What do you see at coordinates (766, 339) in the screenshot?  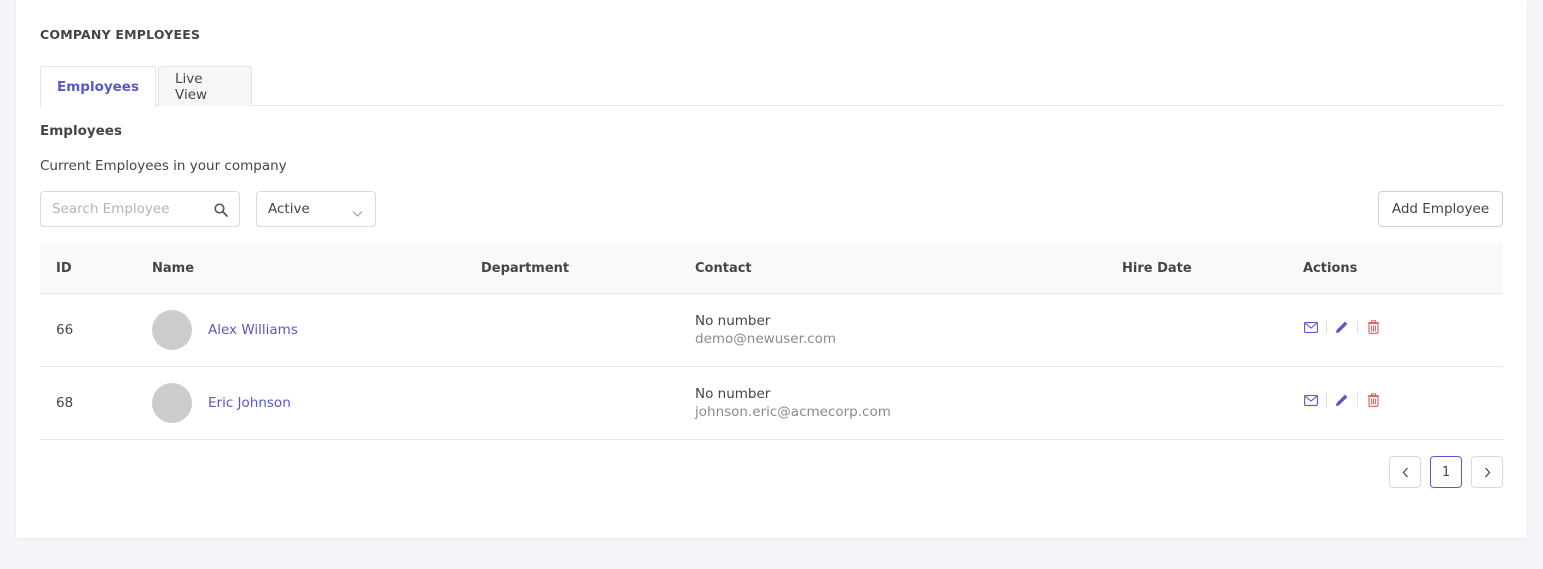 I see `employee-email: demo@newuser.com` at bounding box center [766, 339].